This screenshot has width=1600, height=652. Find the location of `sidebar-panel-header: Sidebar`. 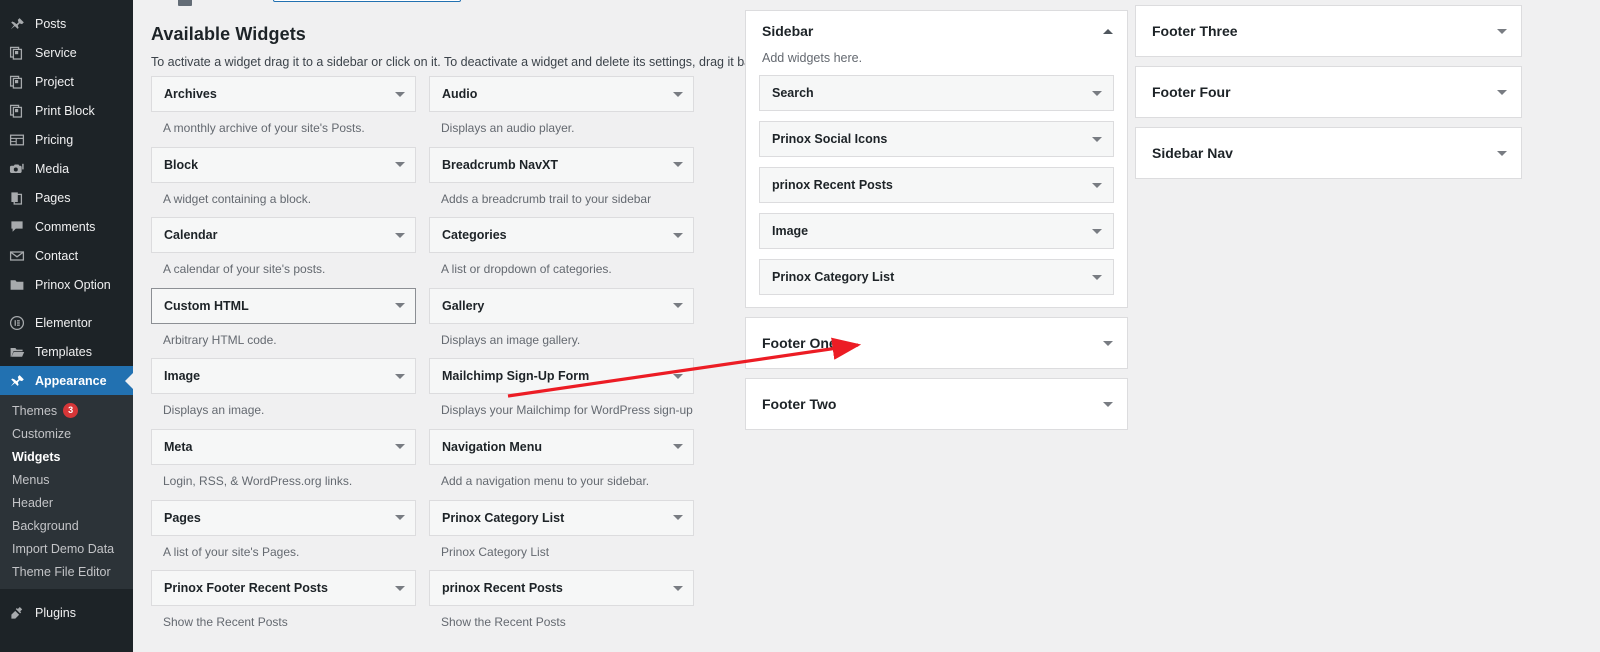

sidebar-panel-header: Sidebar is located at coordinates (936, 31).